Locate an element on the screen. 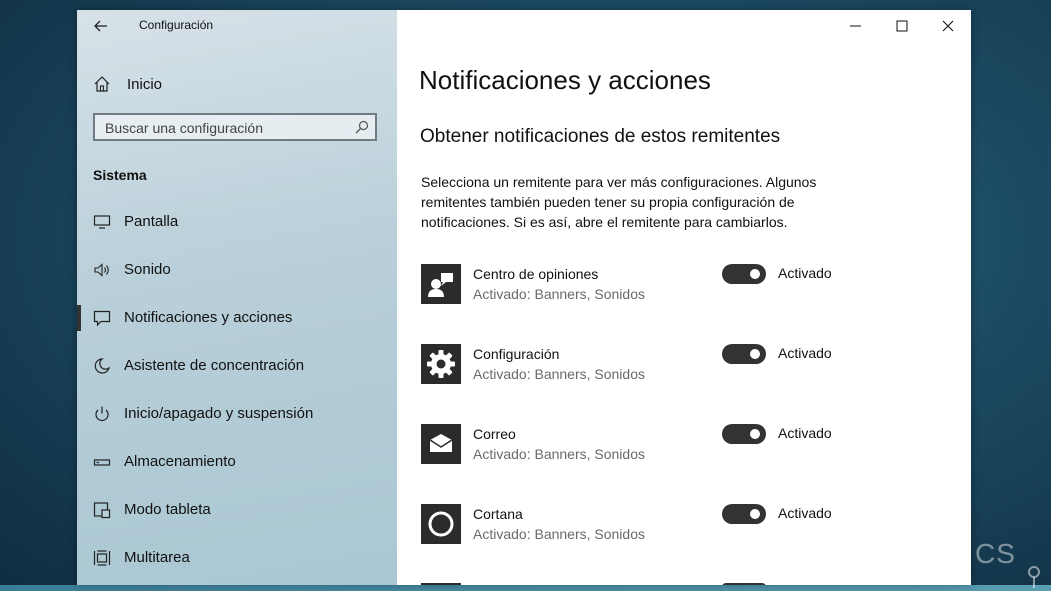 This screenshot has width=1051, height=591. titlebar-left: Configuración is located at coordinates (237, 26).